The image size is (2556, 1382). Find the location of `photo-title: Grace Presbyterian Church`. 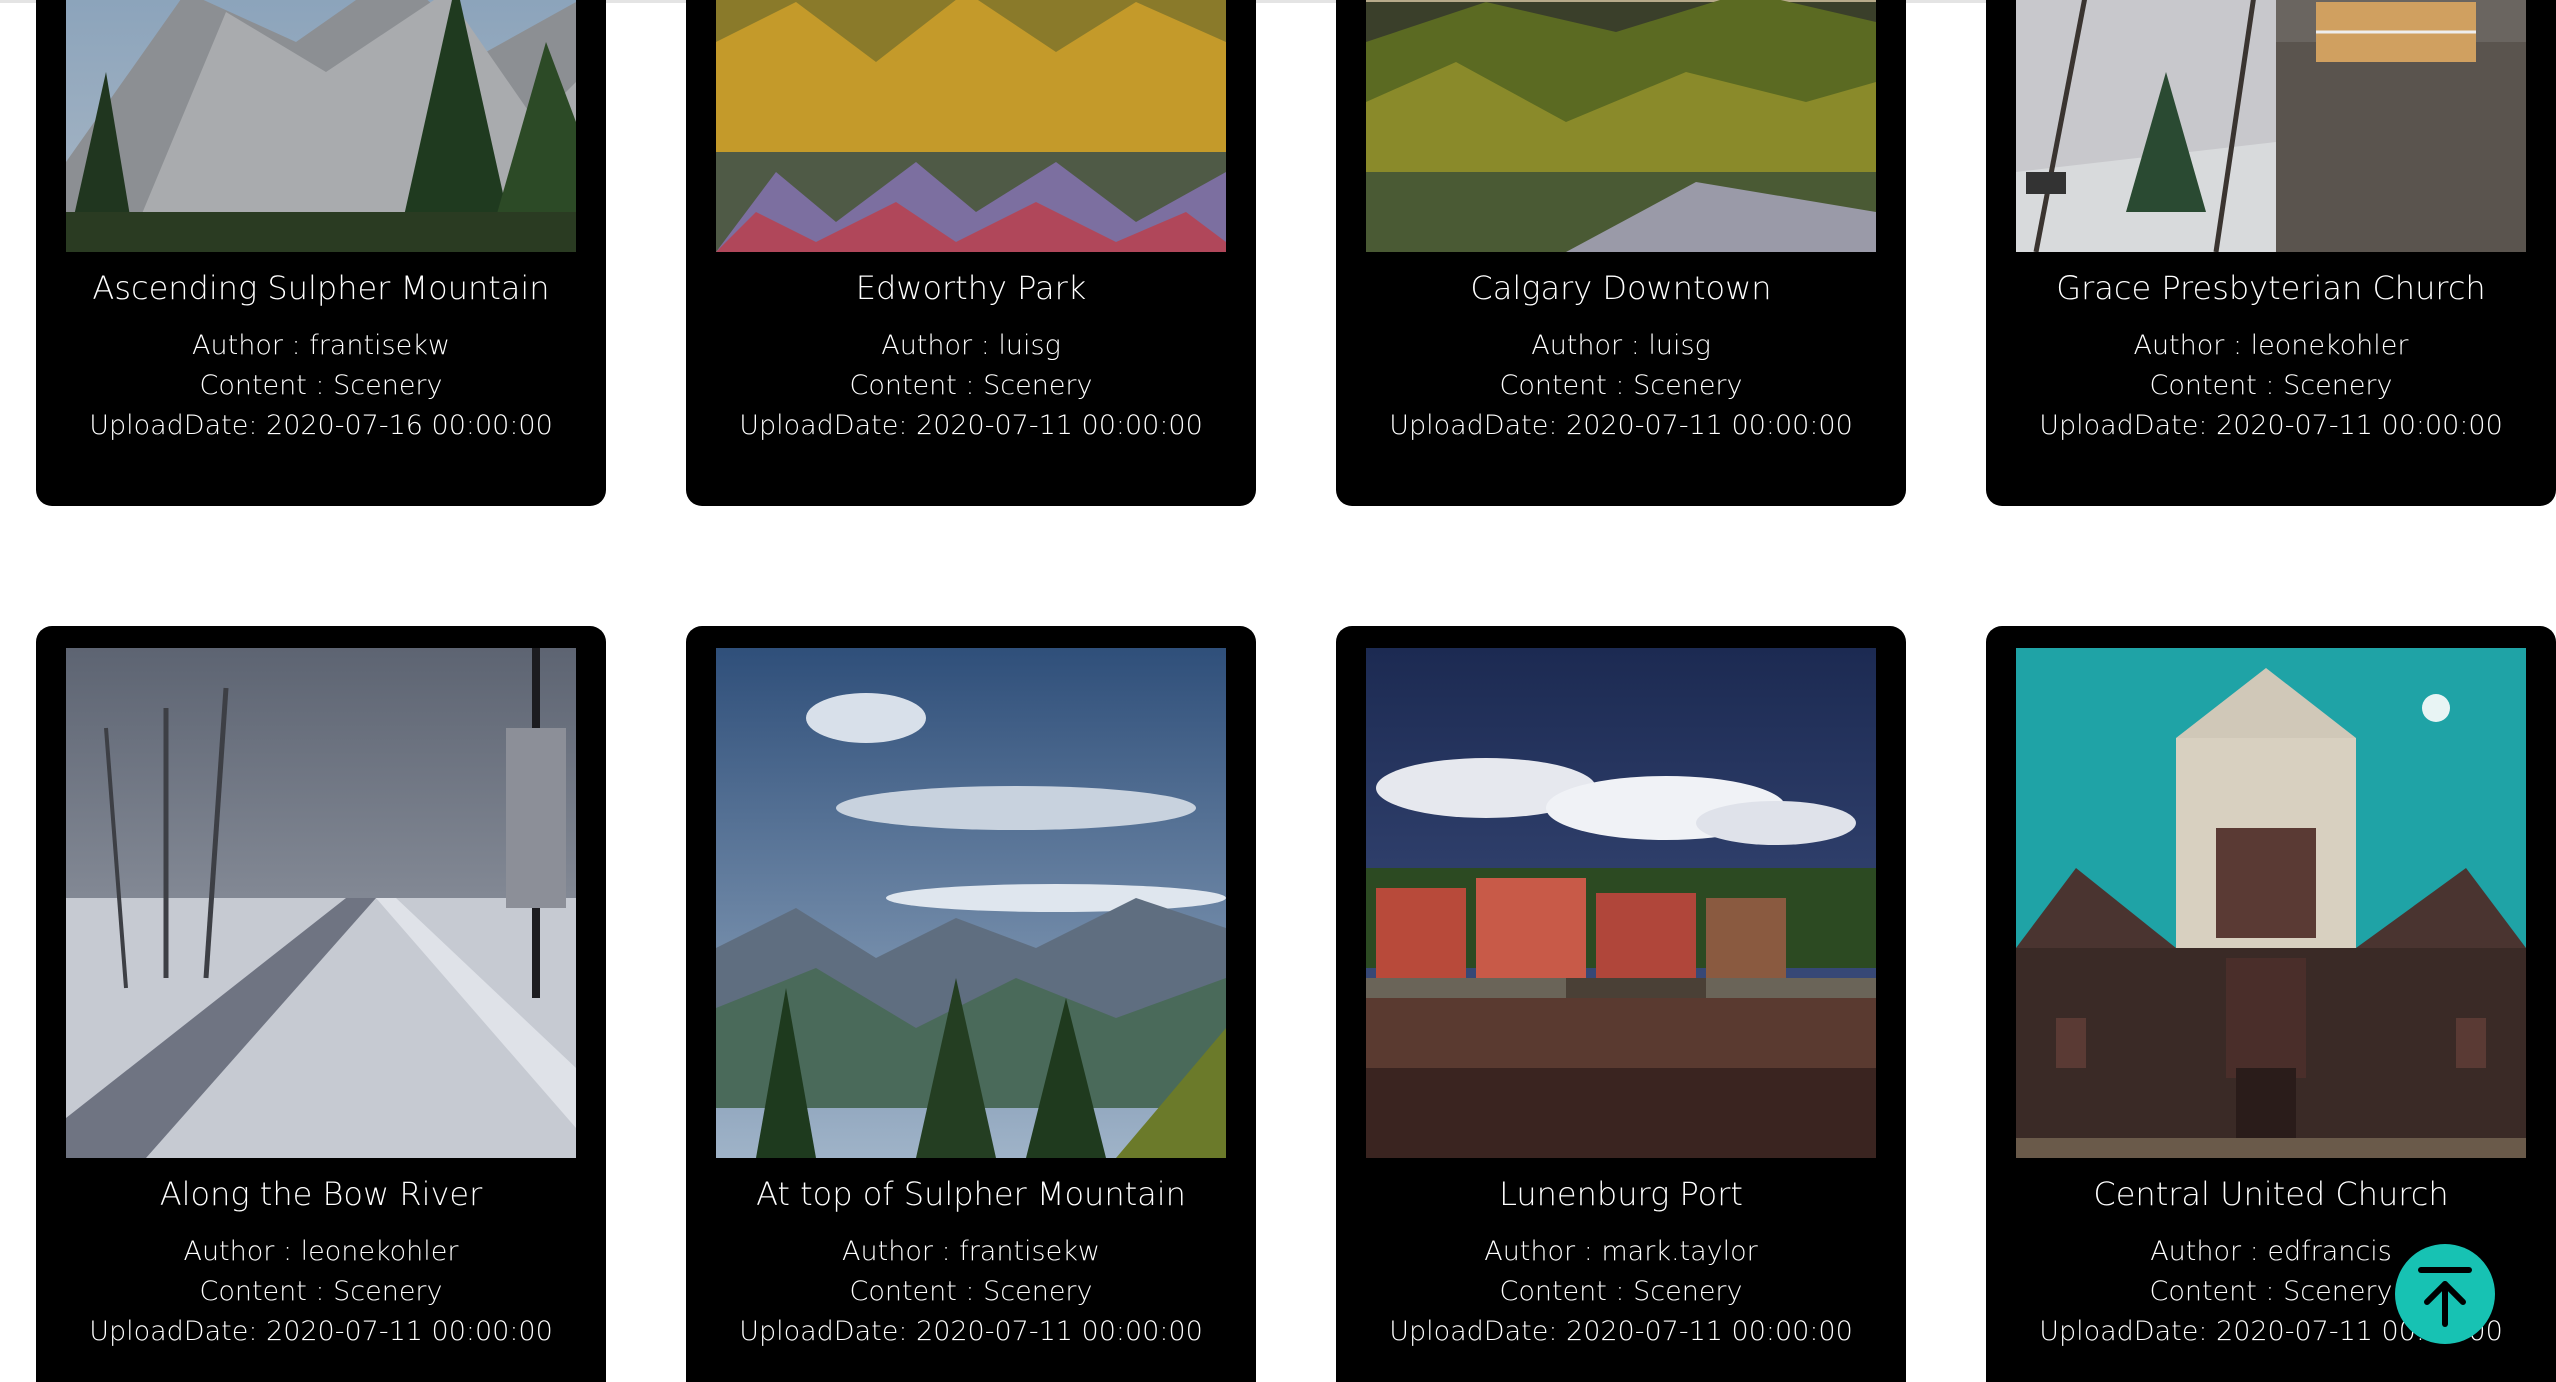

photo-title: Grace Presbyterian Church is located at coordinates (2271, 288).